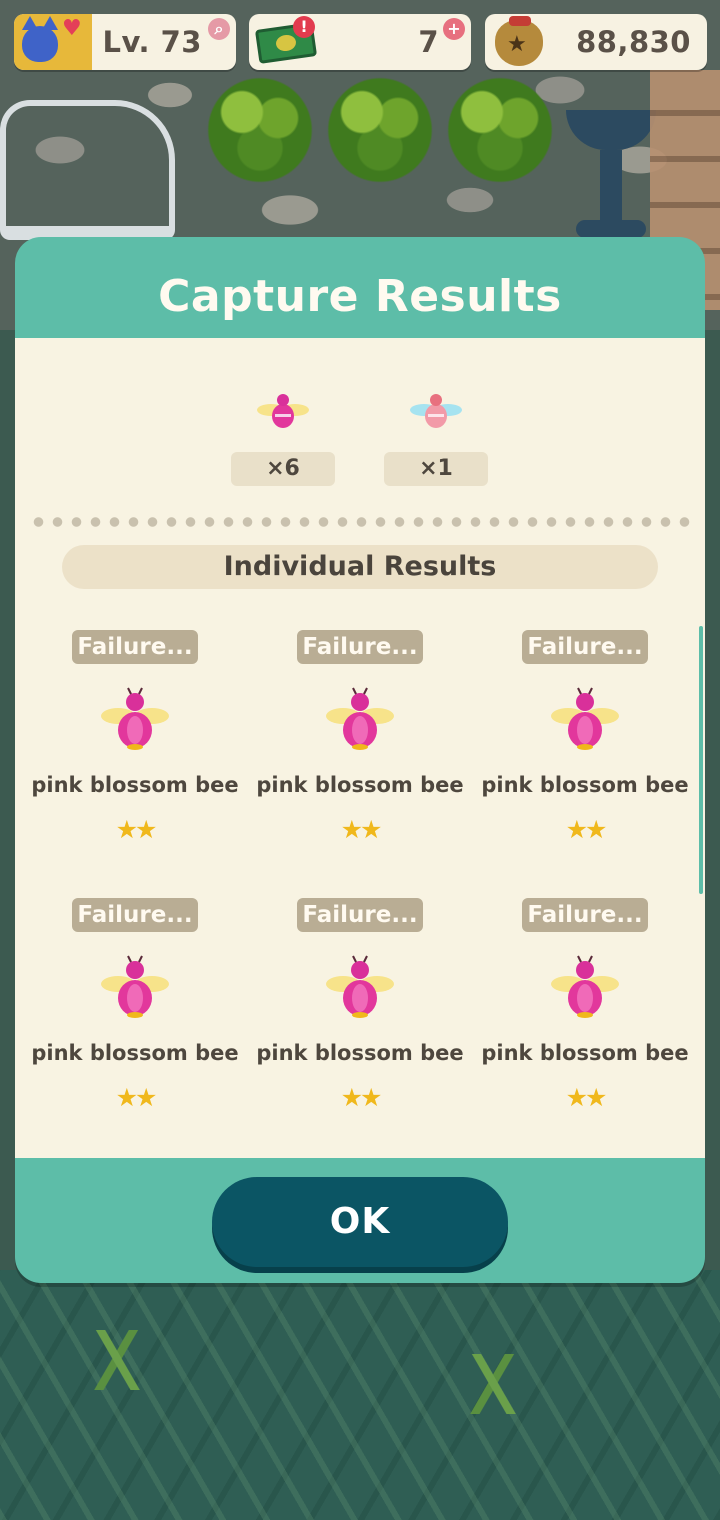 This screenshot has height=1520, width=720. Describe the element at coordinates (360, 567) in the screenshot. I see `section-title: Individual Results` at that location.